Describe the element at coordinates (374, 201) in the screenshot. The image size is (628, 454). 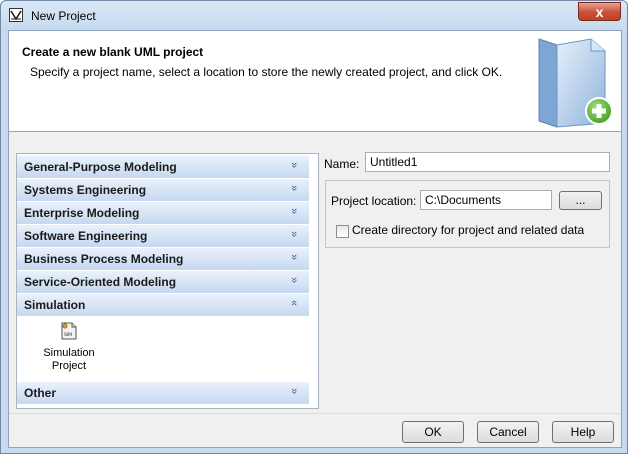
I see `project-location-label: Project location:` at that location.